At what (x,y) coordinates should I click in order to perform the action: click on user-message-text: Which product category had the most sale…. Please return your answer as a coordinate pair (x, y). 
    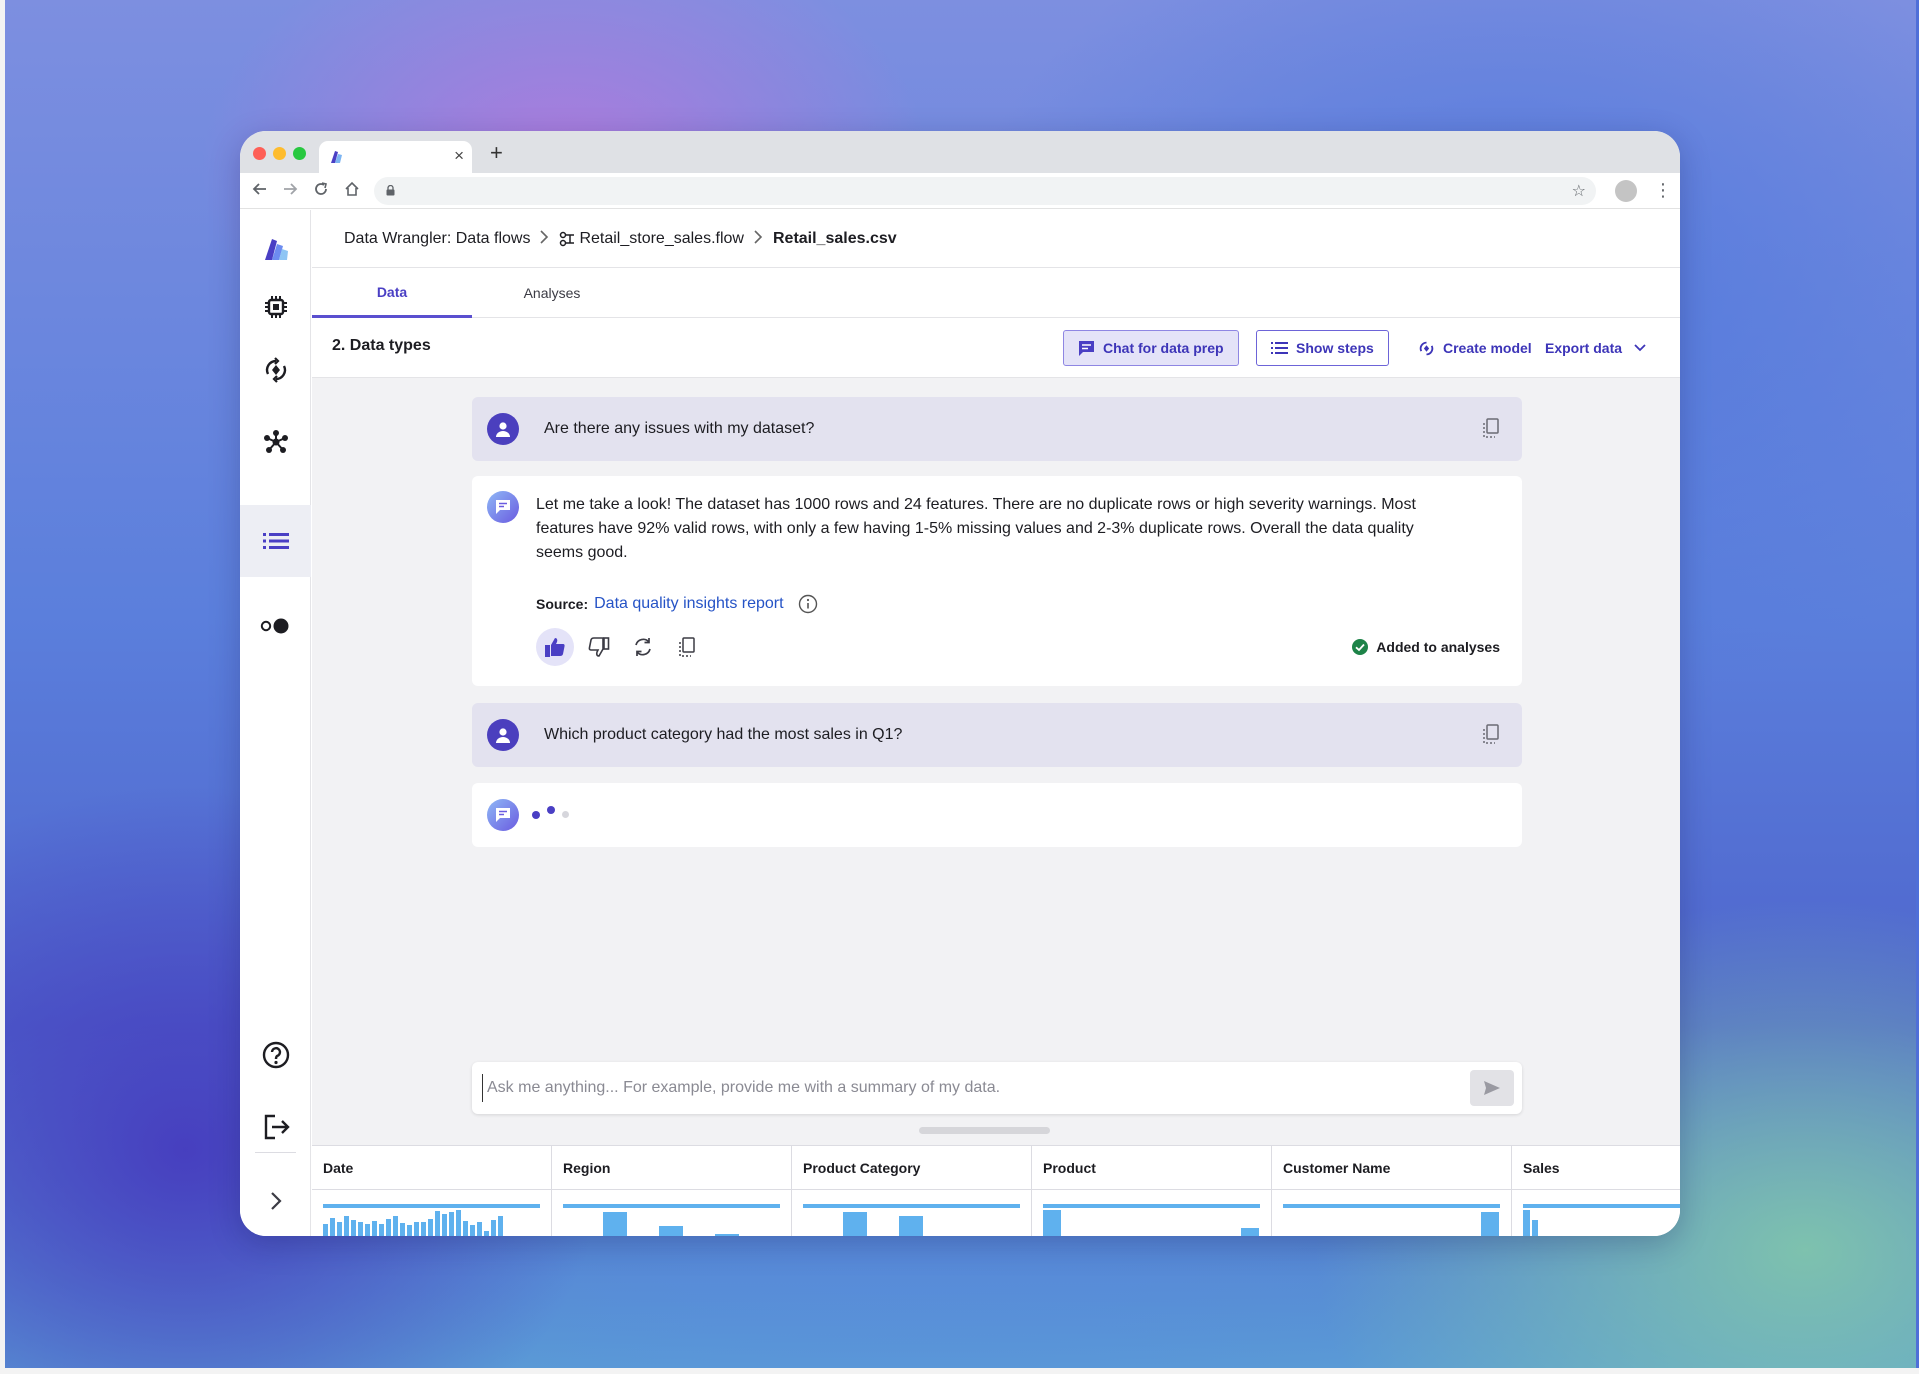
    Looking at the image, I should click on (723, 734).